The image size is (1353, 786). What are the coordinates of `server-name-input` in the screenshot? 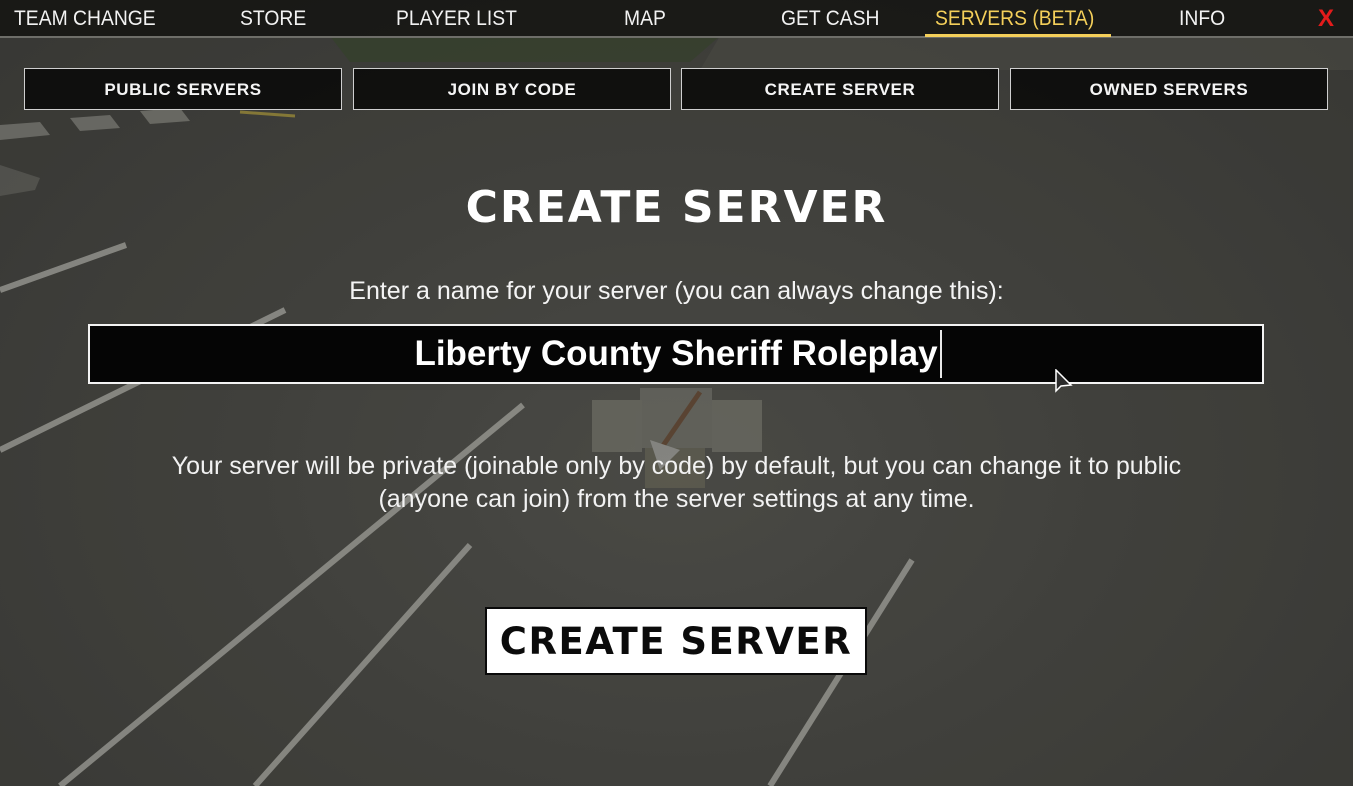 It's located at (676, 354).